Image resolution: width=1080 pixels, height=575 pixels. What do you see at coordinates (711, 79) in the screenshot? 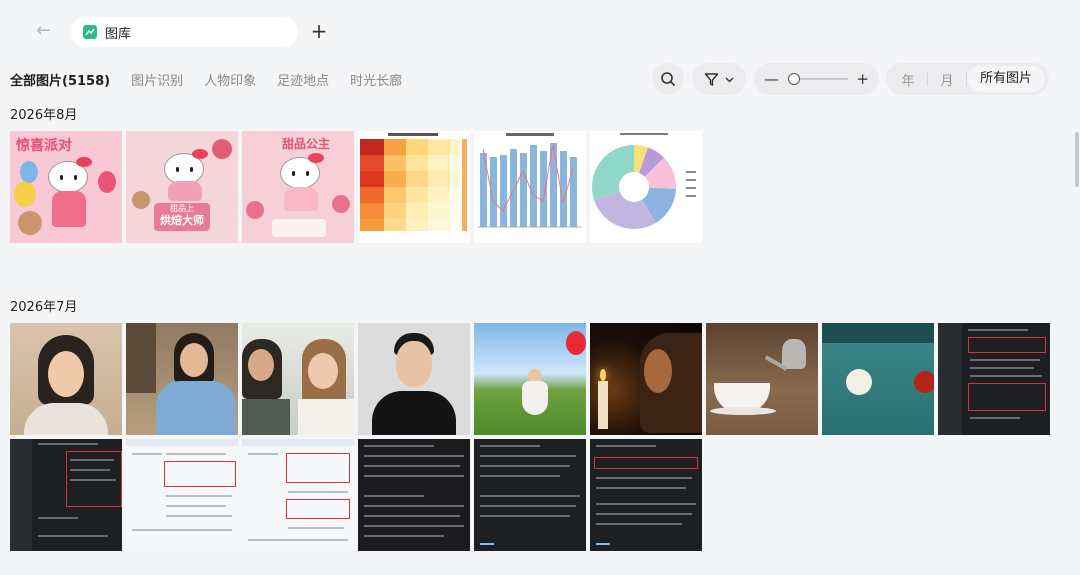
I see `filter-icon` at bounding box center [711, 79].